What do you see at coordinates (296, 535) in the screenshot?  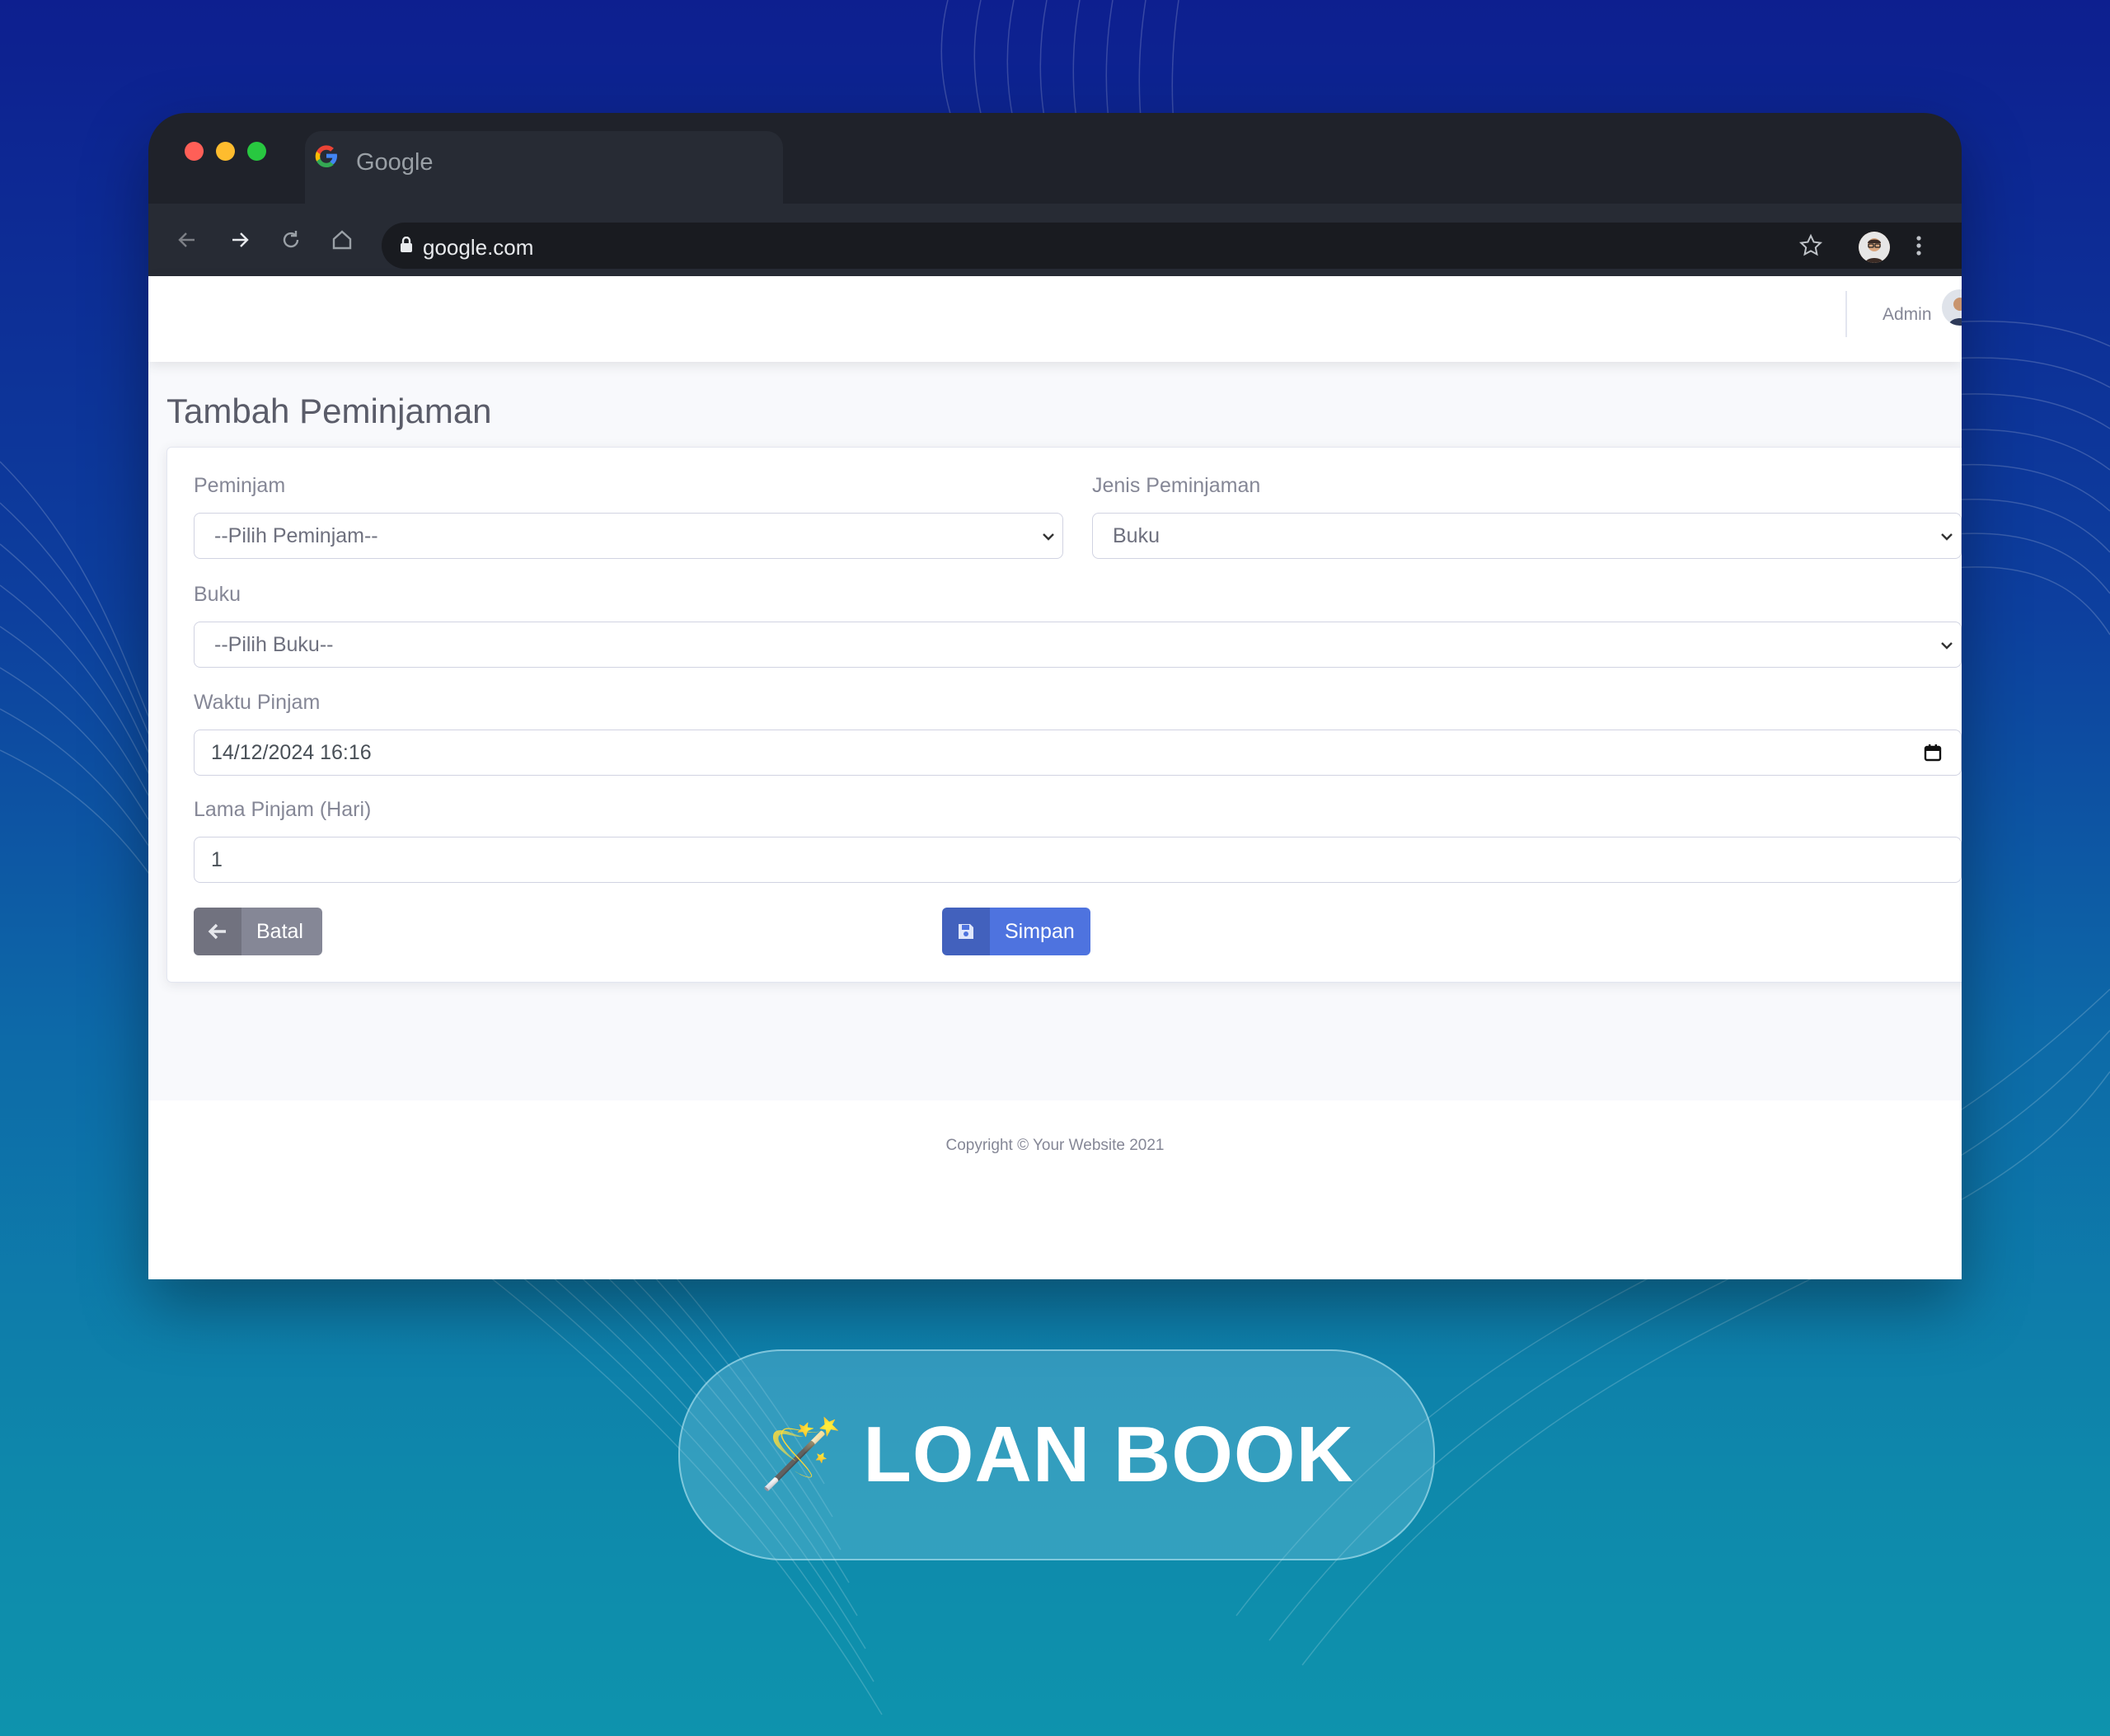 I see `peminjam-select-value: --Pilih Peminjam--` at bounding box center [296, 535].